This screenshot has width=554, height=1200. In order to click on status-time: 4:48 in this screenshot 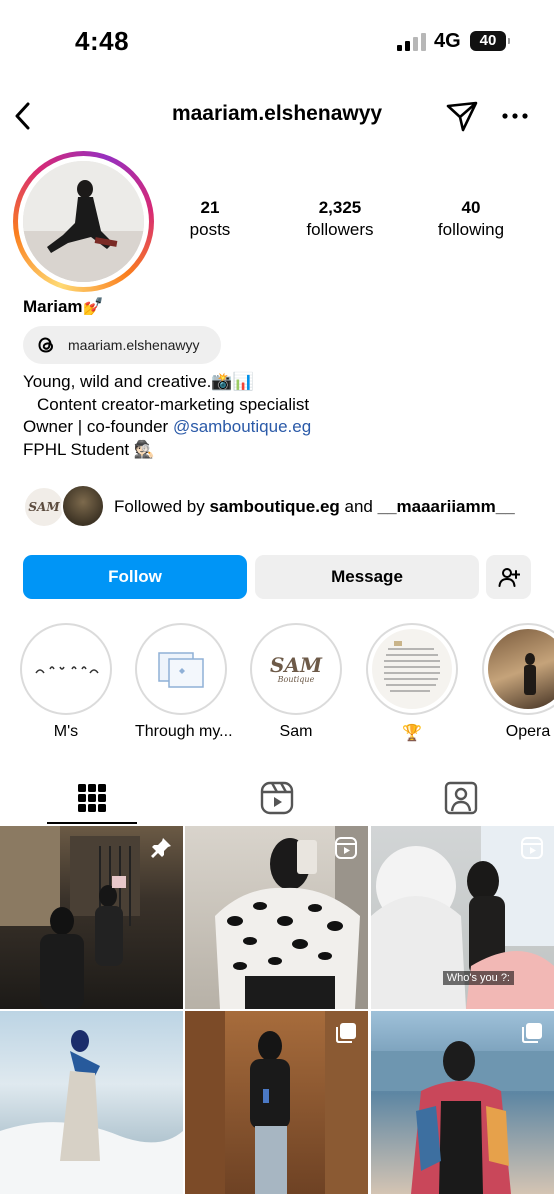, I will do `click(102, 41)`.